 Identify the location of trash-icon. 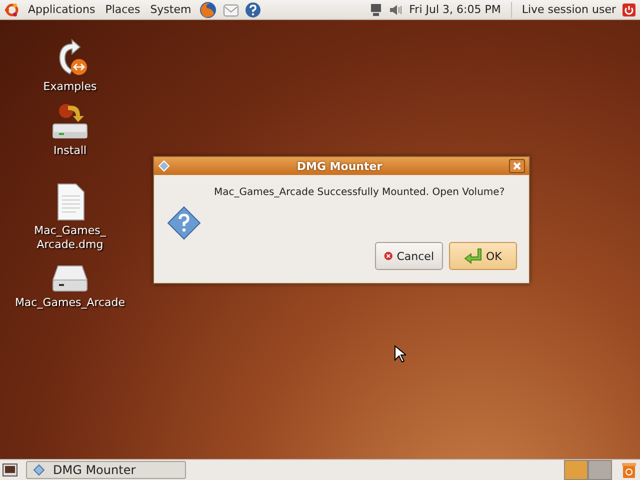
(629, 470).